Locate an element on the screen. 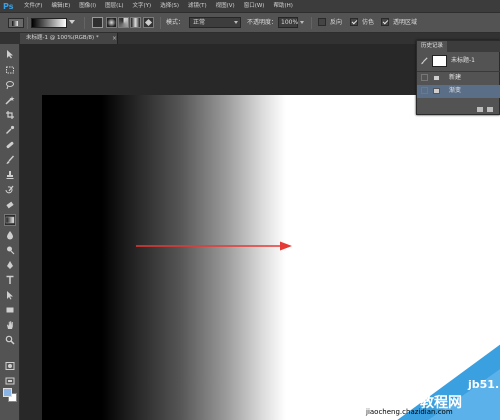 This screenshot has height=420, width=500. menu-help: 帮助(H) is located at coordinates (282, 6).